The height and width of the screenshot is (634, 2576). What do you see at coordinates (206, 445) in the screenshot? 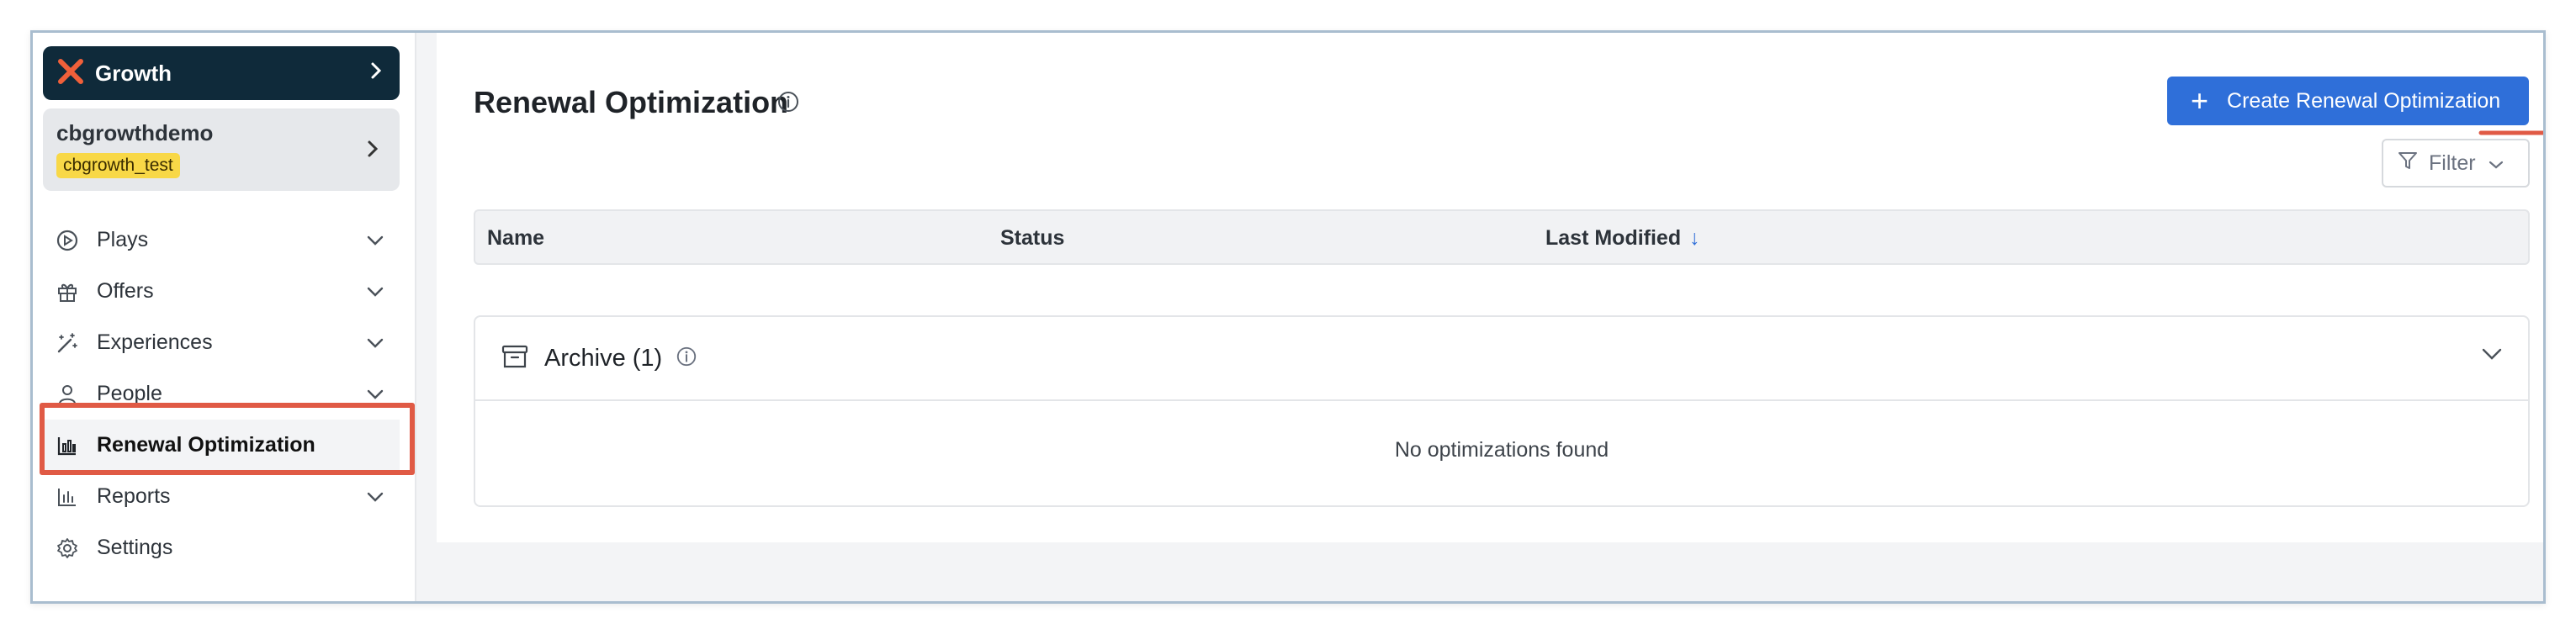
I see `sidebar-item-label: Renewal Optimization` at bounding box center [206, 445].